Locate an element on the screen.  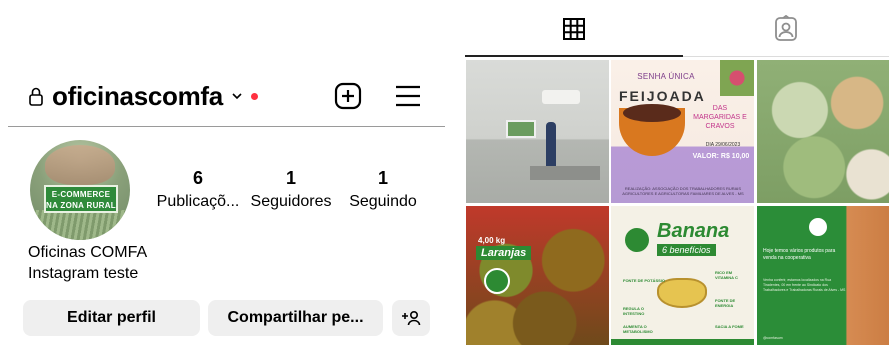
add-post-icon is located at coordinates (348, 96).